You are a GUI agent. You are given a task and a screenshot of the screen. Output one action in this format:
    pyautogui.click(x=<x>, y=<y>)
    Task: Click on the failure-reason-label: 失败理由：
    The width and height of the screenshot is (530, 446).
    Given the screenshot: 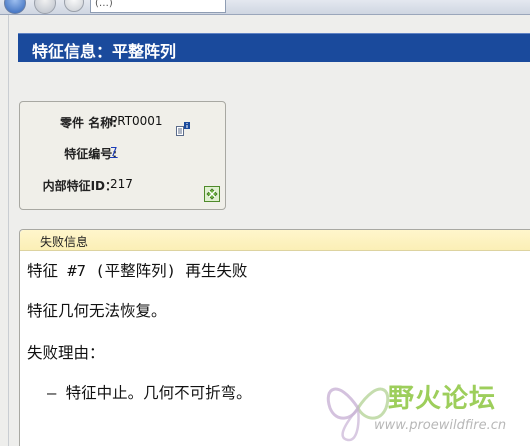 What is the action you would take?
    pyautogui.click(x=66, y=353)
    